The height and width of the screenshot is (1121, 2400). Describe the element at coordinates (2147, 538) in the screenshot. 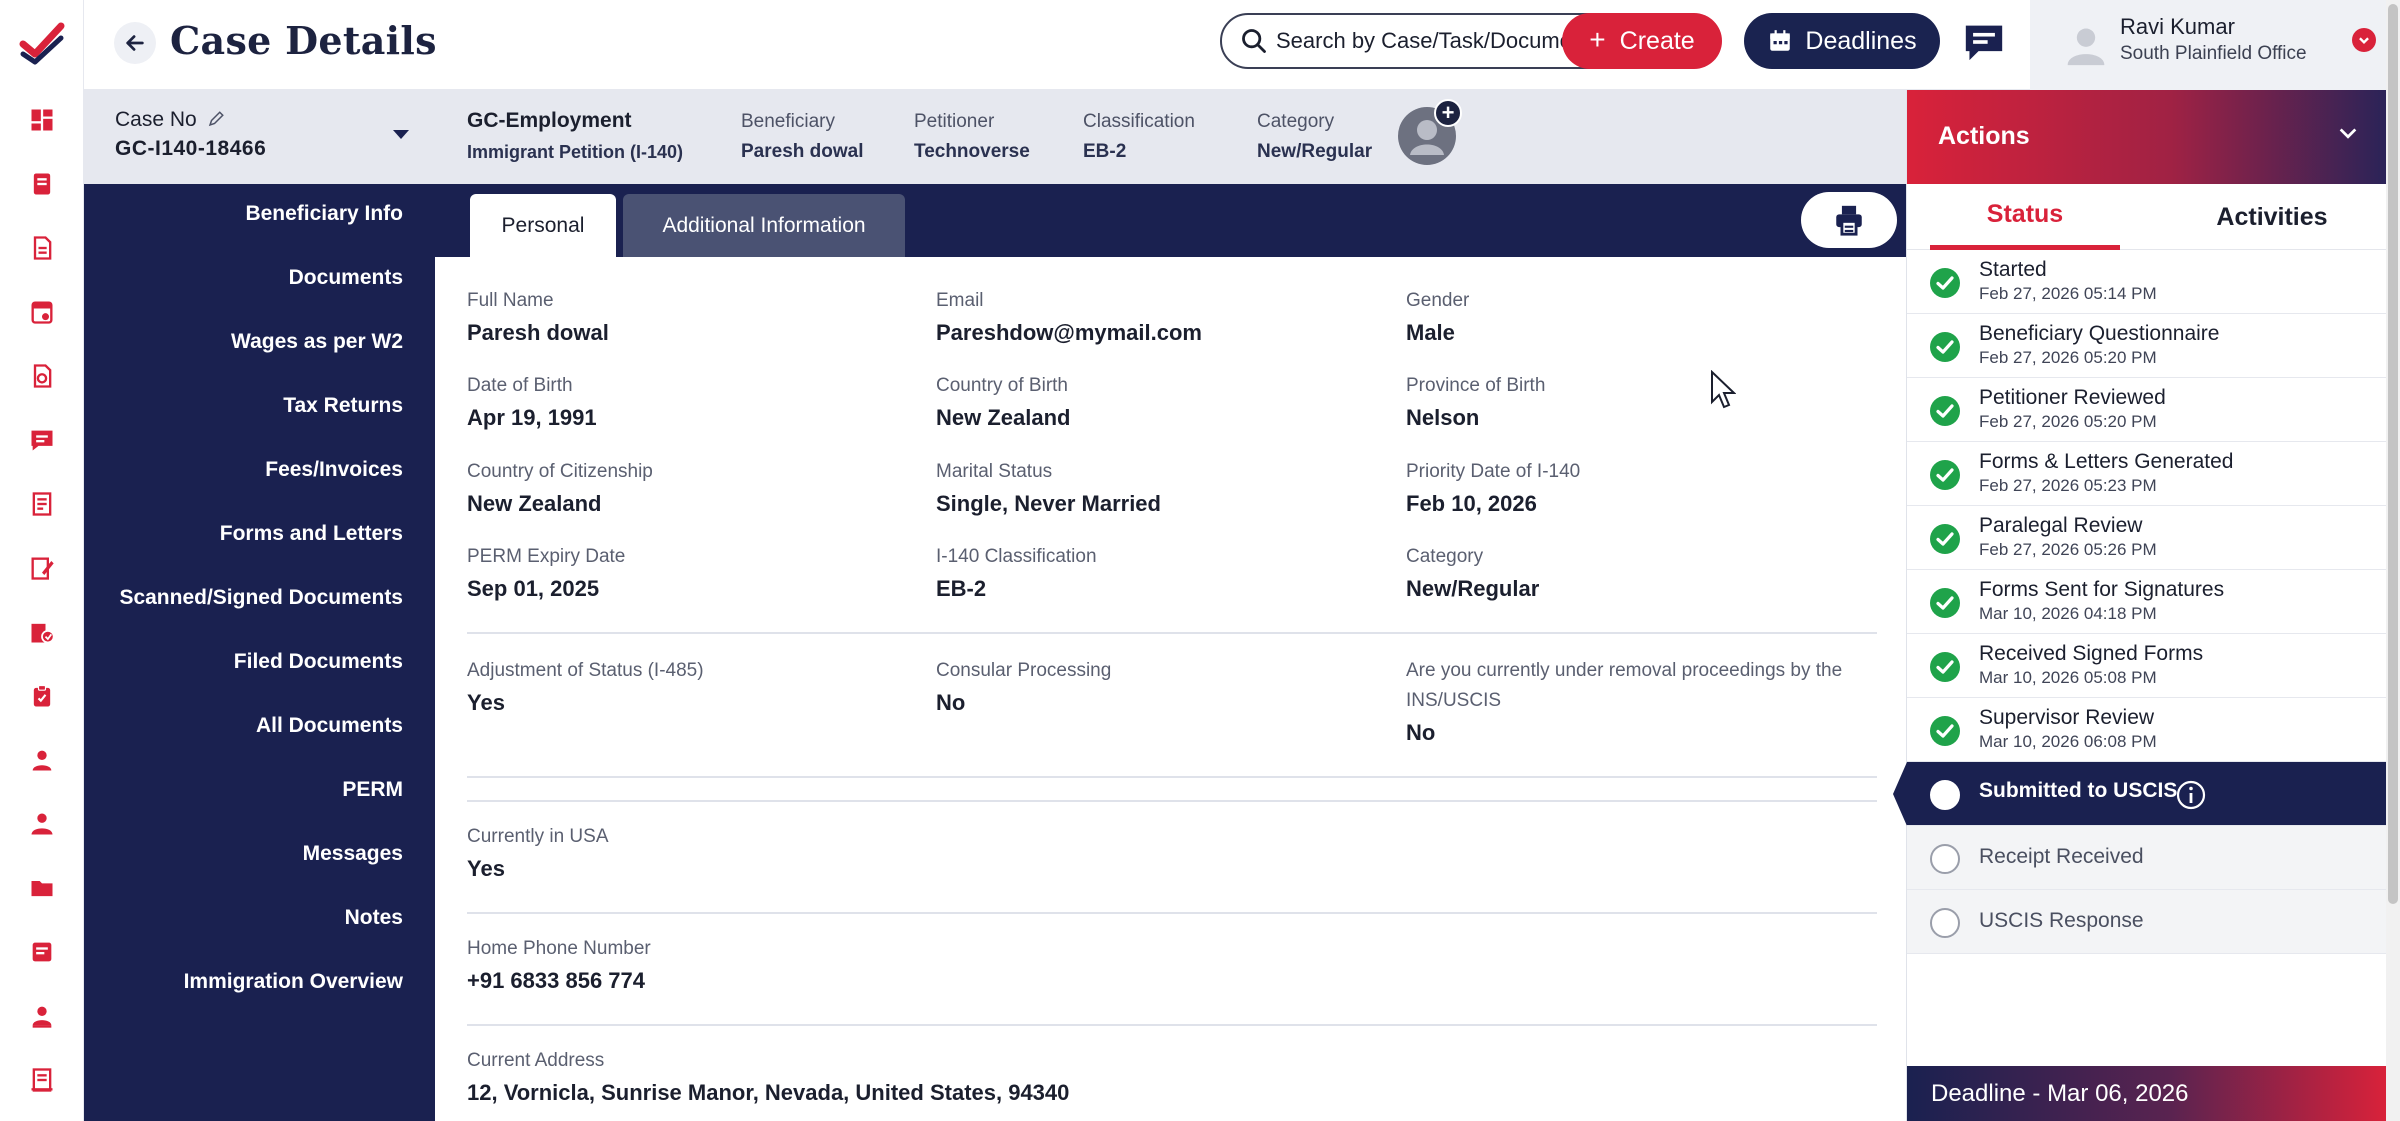

I see `status-step: Paralegal Review Feb 27, 2026 05:26 PM` at that location.